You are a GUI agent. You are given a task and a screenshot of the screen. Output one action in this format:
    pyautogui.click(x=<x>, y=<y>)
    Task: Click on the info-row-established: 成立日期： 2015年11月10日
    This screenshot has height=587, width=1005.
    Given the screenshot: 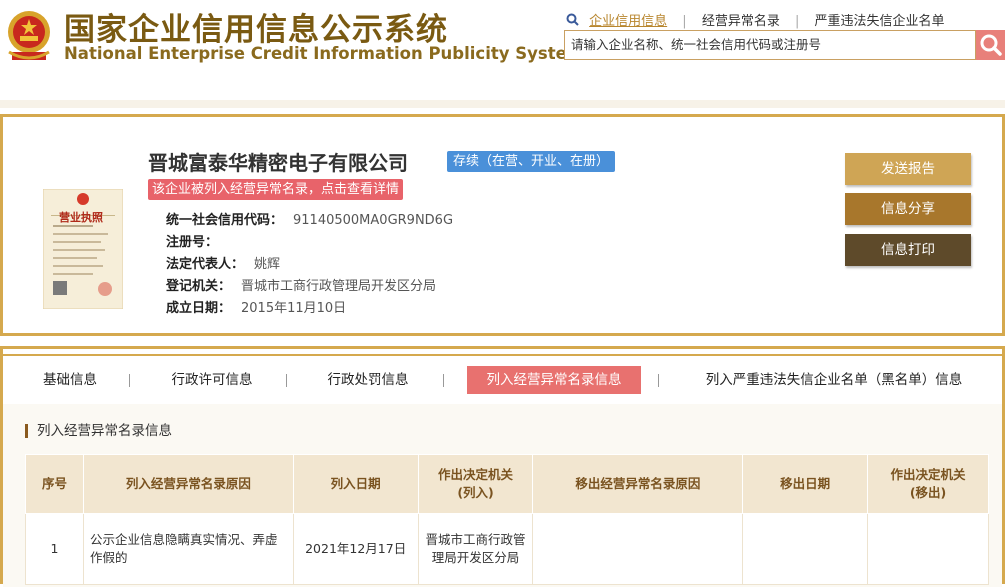 What is the action you would take?
    pyautogui.click(x=256, y=306)
    